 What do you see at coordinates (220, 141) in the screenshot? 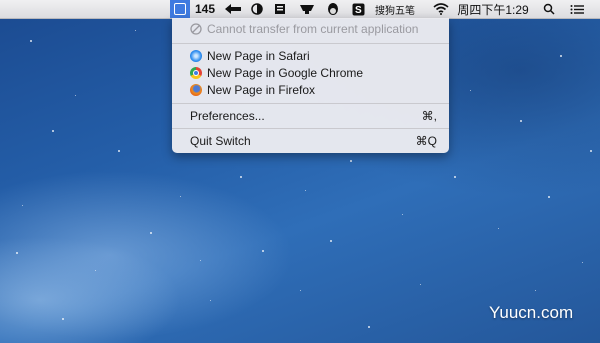
I see `quit-switch-label: Quit Switch` at bounding box center [220, 141].